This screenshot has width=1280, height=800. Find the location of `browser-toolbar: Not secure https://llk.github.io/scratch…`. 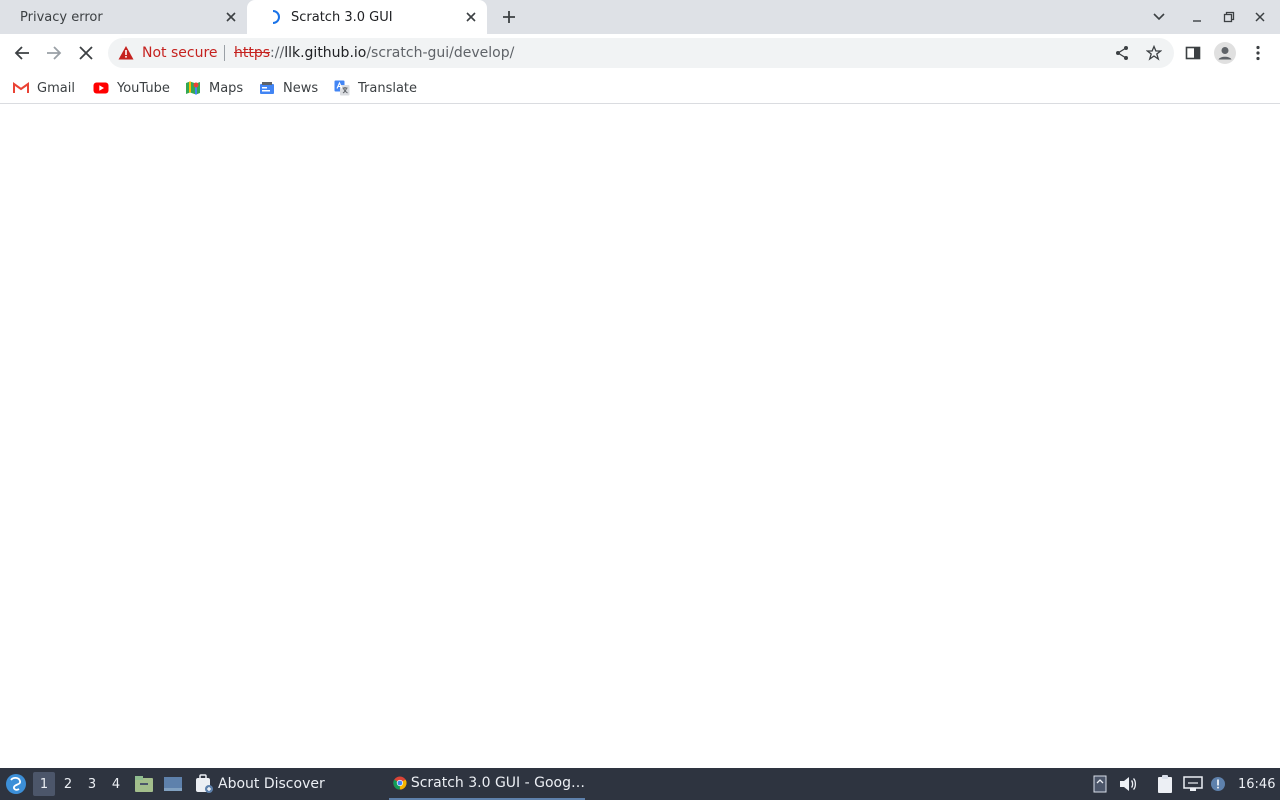

browser-toolbar: Not secure https://llk.github.io/scratch… is located at coordinates (640, 53).